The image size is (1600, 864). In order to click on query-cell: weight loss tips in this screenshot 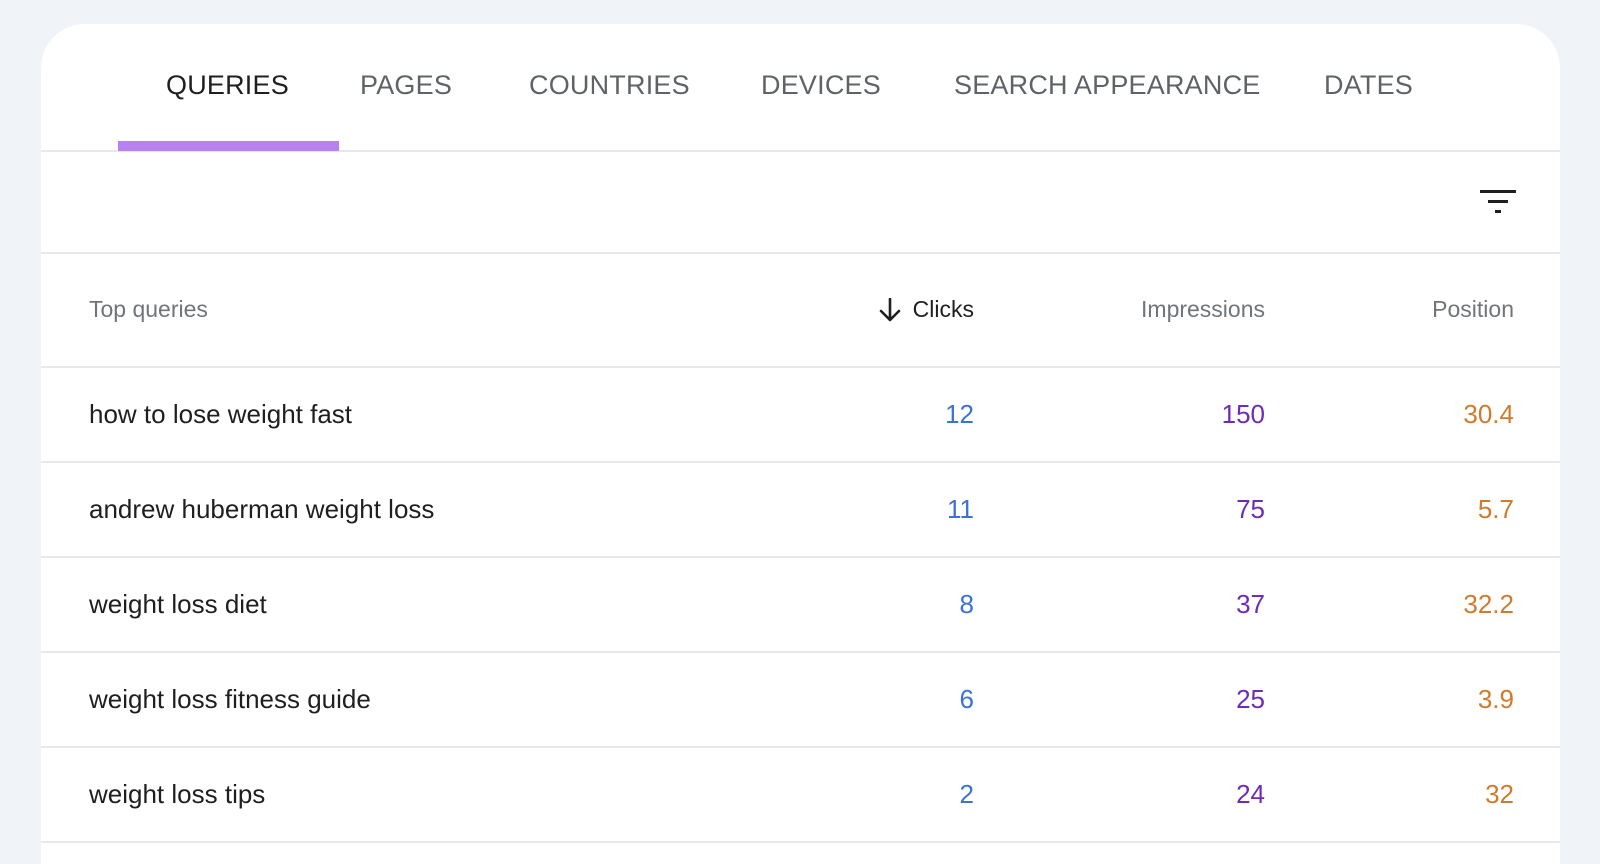, I will do `click(177, 794)`.